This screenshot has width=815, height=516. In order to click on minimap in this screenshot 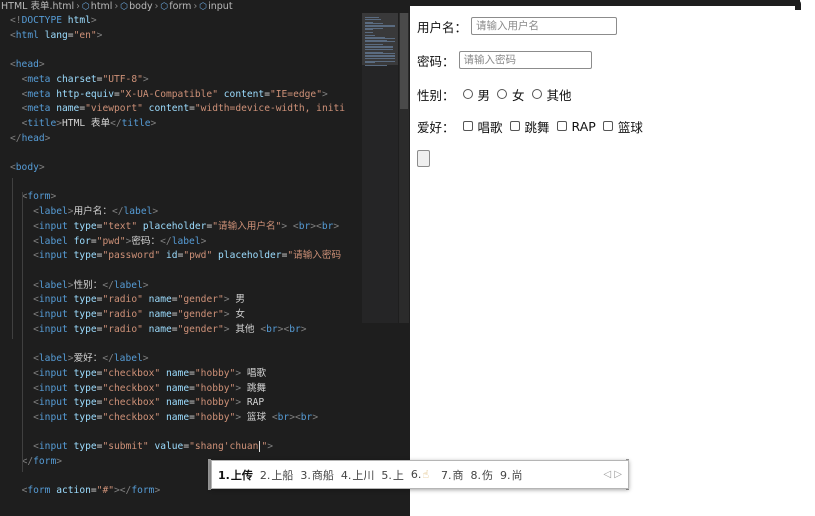, I will do `click(380, 168)`.